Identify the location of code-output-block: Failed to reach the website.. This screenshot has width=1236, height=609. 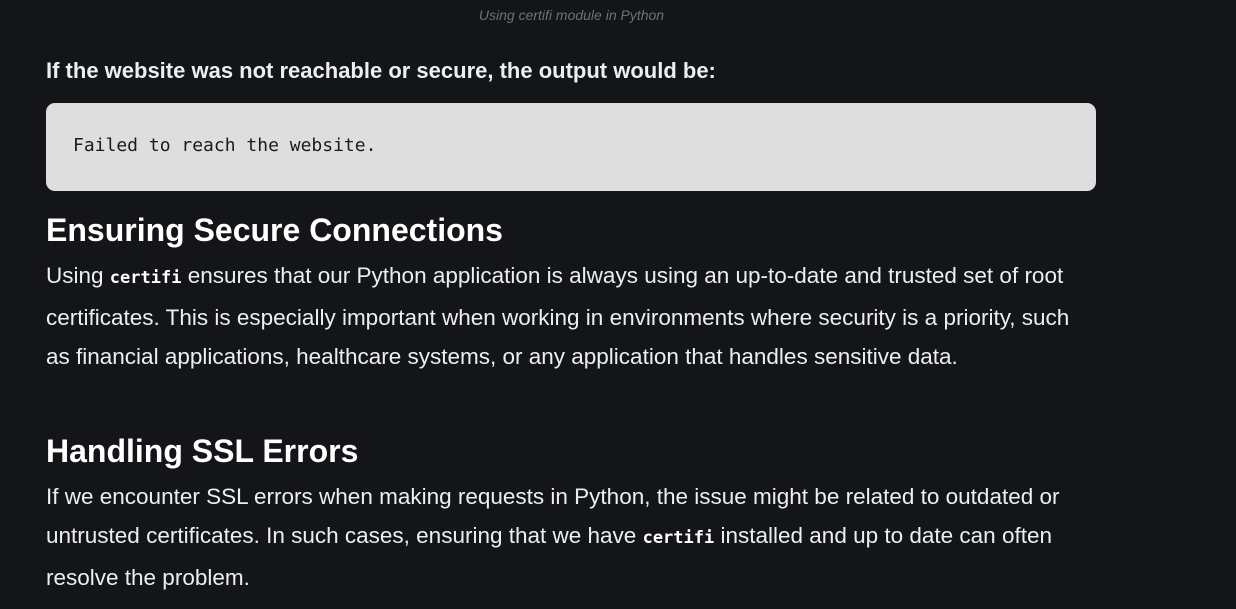
(571, 147).